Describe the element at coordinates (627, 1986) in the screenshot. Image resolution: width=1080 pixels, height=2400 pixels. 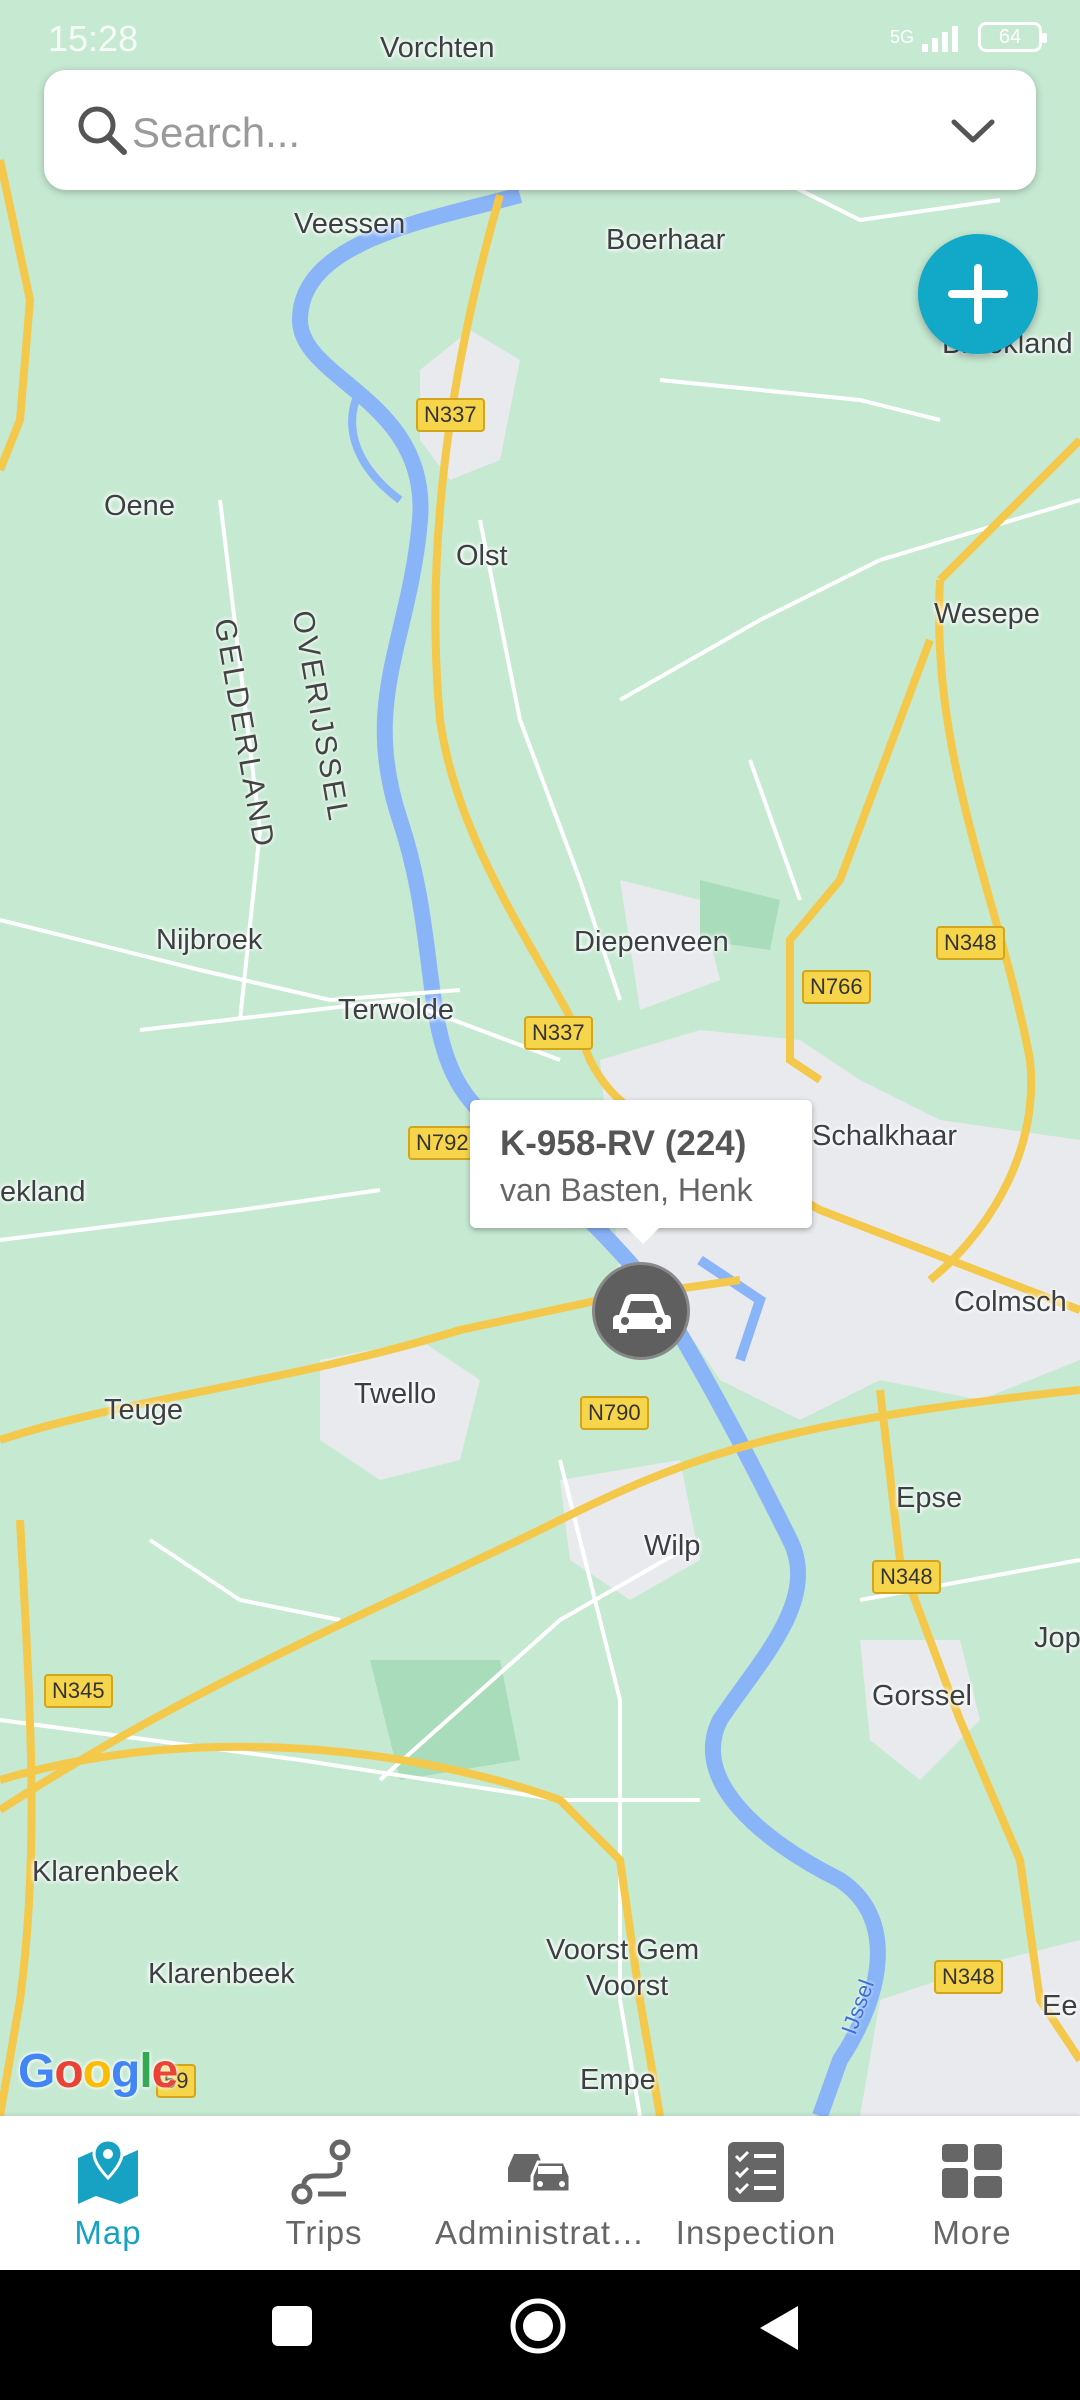
I see `place-label: Voorst` at that location.